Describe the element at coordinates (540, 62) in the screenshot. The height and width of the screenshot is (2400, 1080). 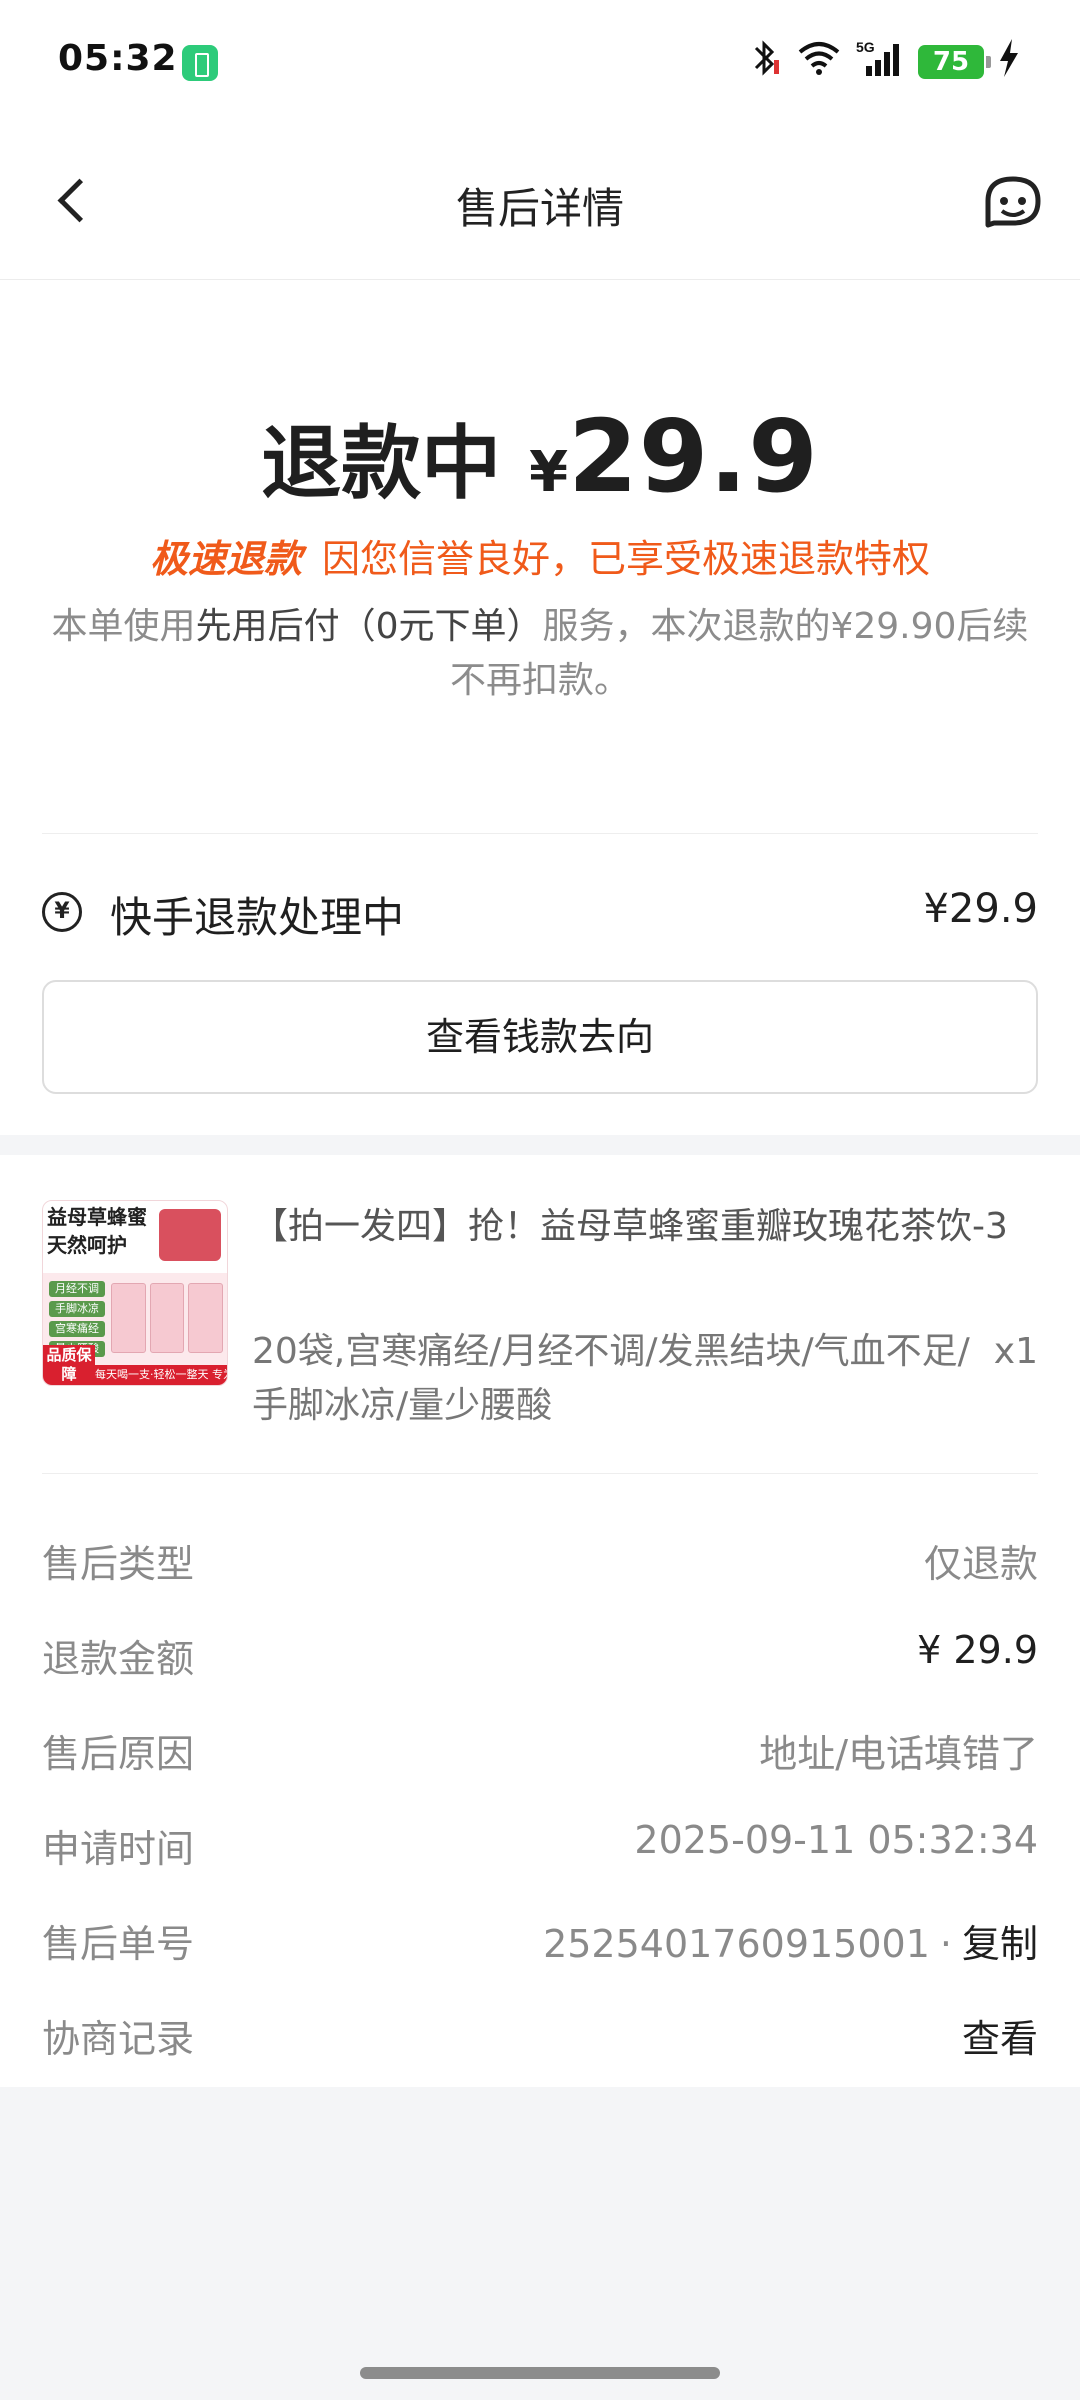
I see `status-bar: 05:32 5G 75` at that location.